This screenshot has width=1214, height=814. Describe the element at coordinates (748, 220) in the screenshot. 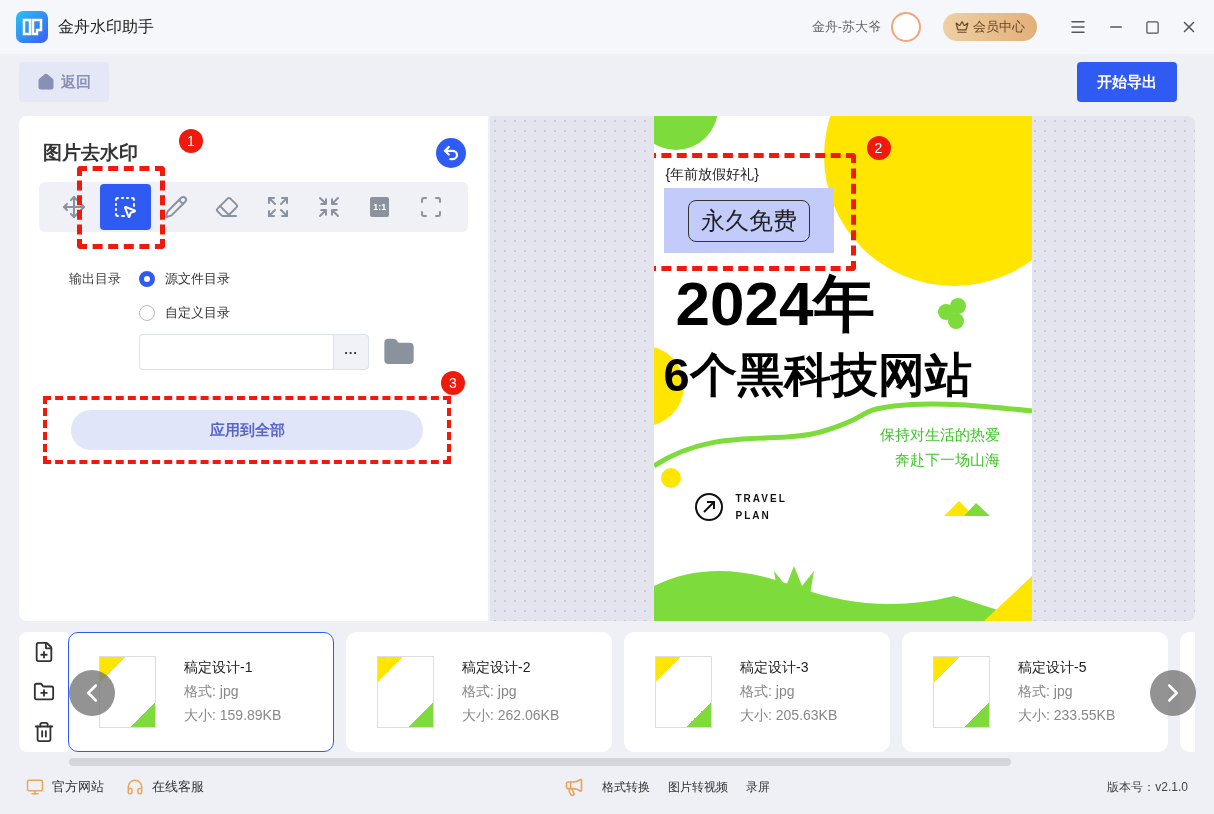

I see `poster-badge: 永久免费` at that location.